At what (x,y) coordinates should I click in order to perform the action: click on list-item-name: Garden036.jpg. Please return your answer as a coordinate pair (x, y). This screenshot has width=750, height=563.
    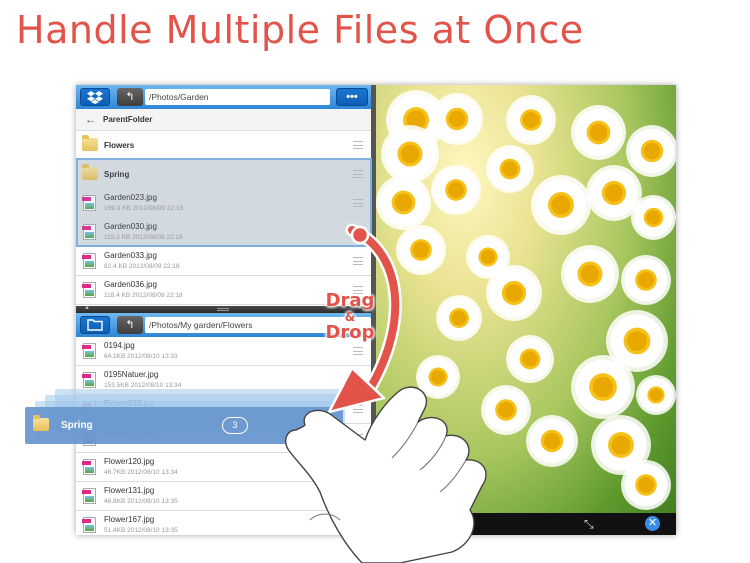
    Looking at the image, I should click on (130, 284).